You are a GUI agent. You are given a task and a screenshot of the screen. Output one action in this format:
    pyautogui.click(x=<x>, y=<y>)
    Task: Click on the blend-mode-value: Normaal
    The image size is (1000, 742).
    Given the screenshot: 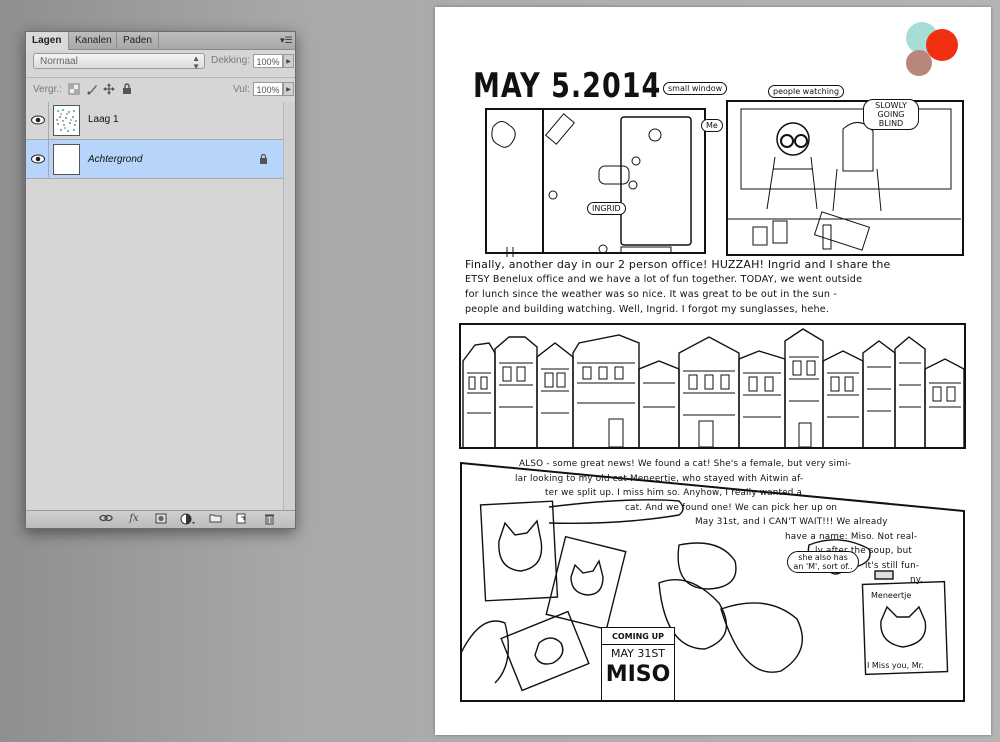 What is the action you would take?
    pyautogui.click(x=59, y=61)
    